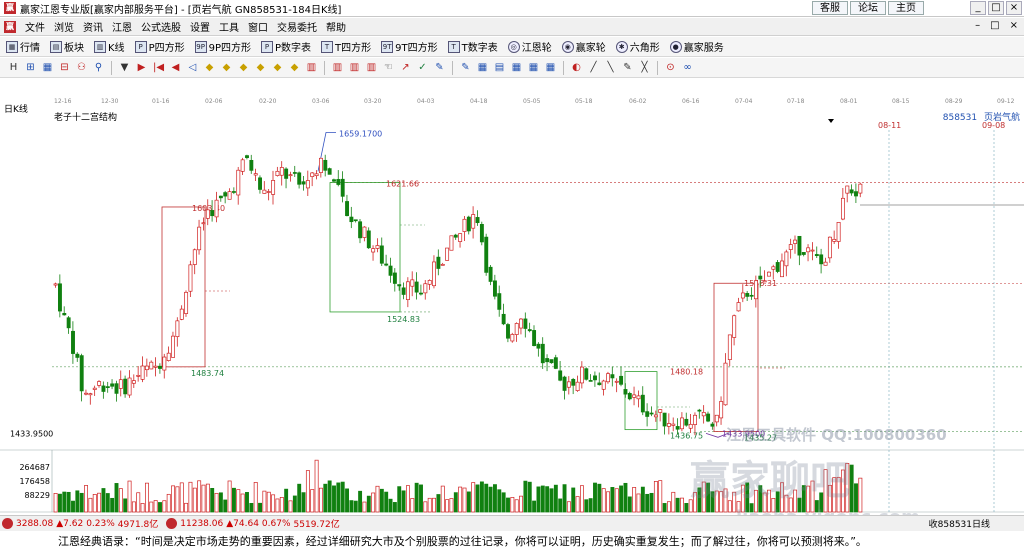 The image size is (1024, 551). Describe the element at coordinates (868, 8) in the screenshot. I see `forum-link: 论坛` at that location.